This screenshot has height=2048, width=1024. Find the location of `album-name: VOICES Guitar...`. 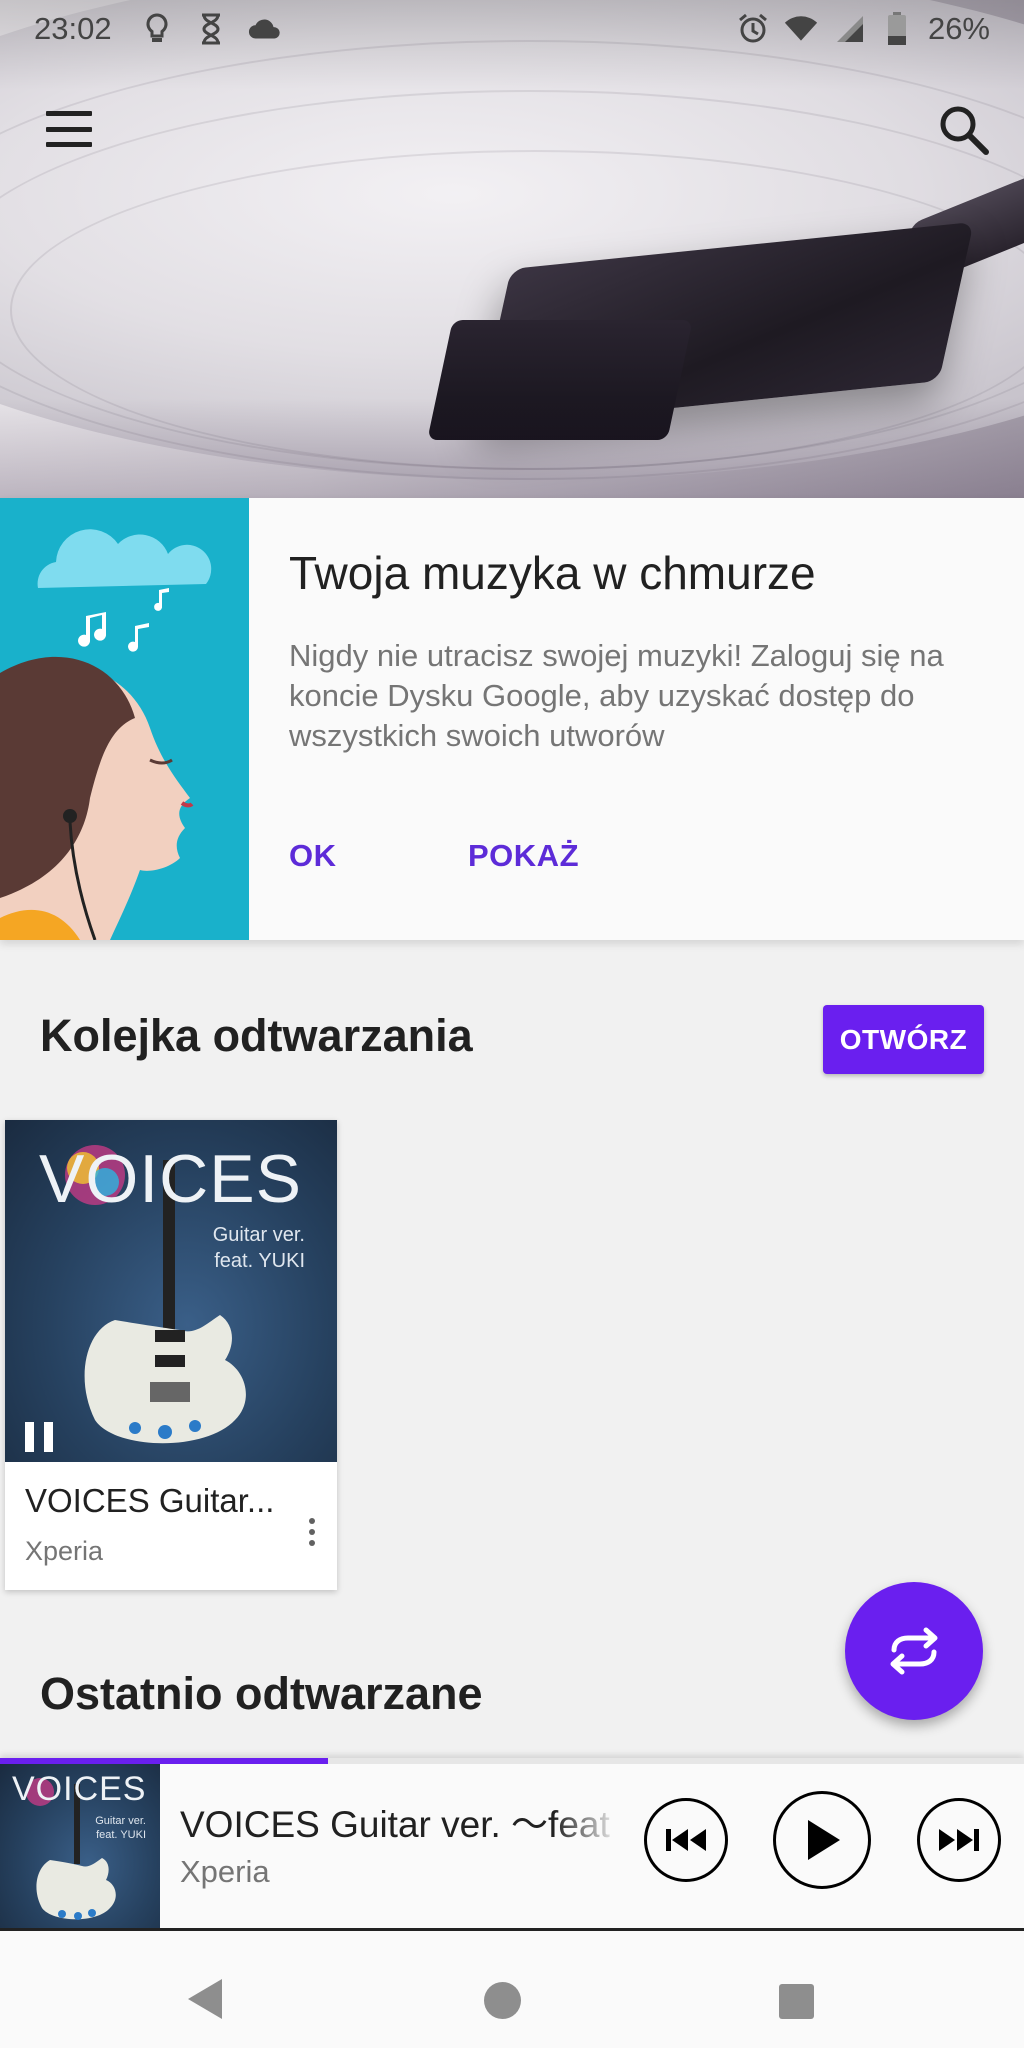

album-name: VOICES Guitar... is located at coordinates (150, 1500).